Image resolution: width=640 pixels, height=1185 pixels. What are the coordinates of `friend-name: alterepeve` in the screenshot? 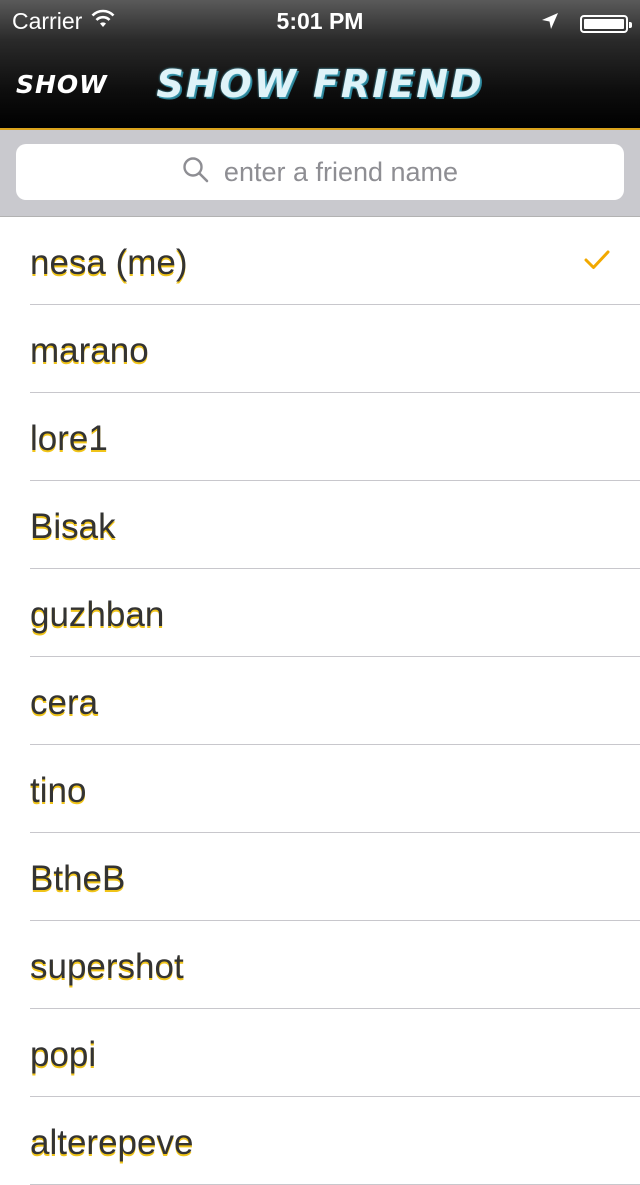 It's located at (112, 1142).